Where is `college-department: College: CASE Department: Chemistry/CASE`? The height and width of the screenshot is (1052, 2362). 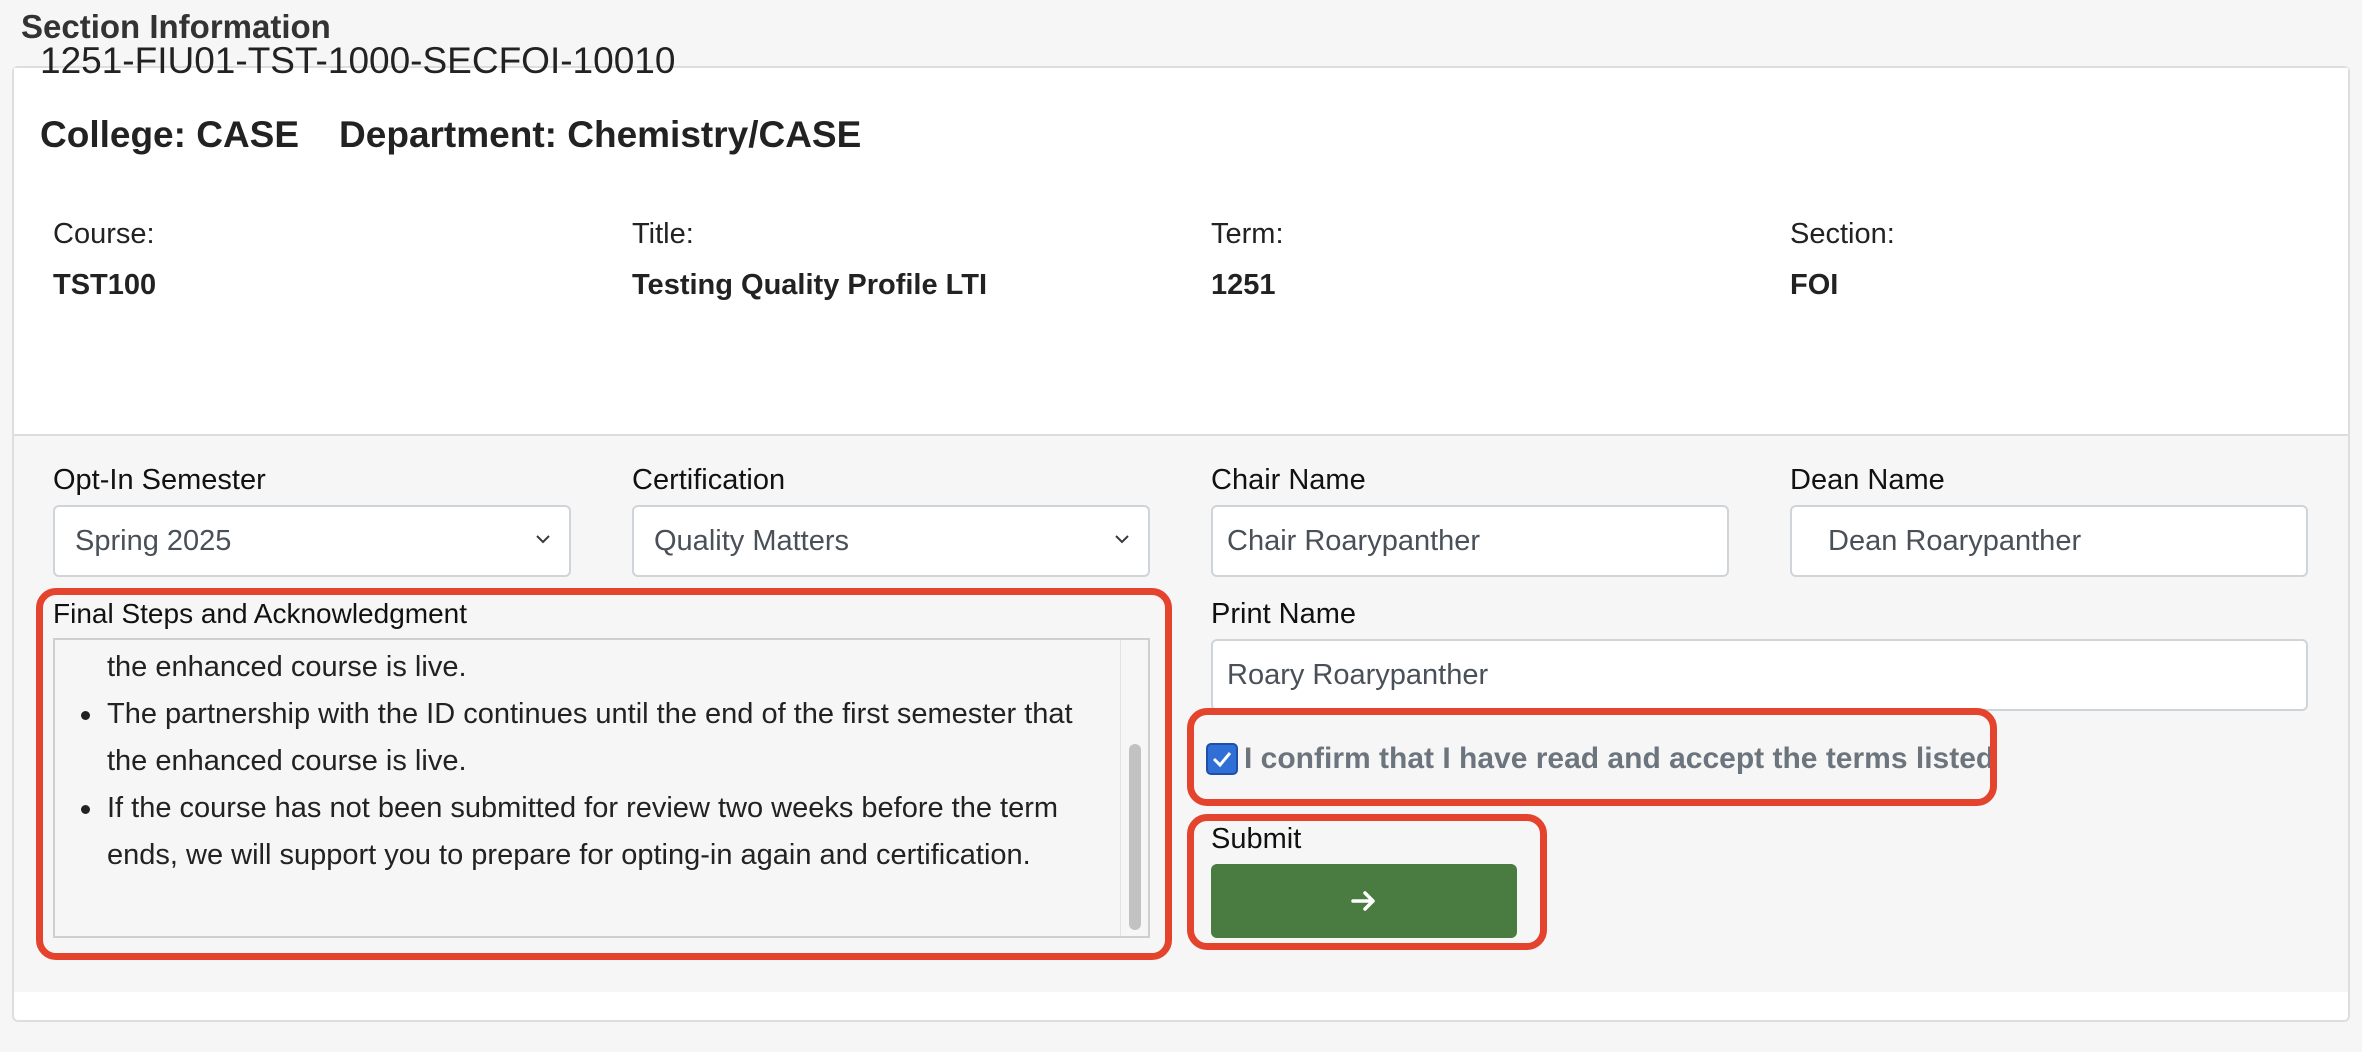 college-department: College: CASE Department: Chemistry/CASE is located at coordinates (450, 135).